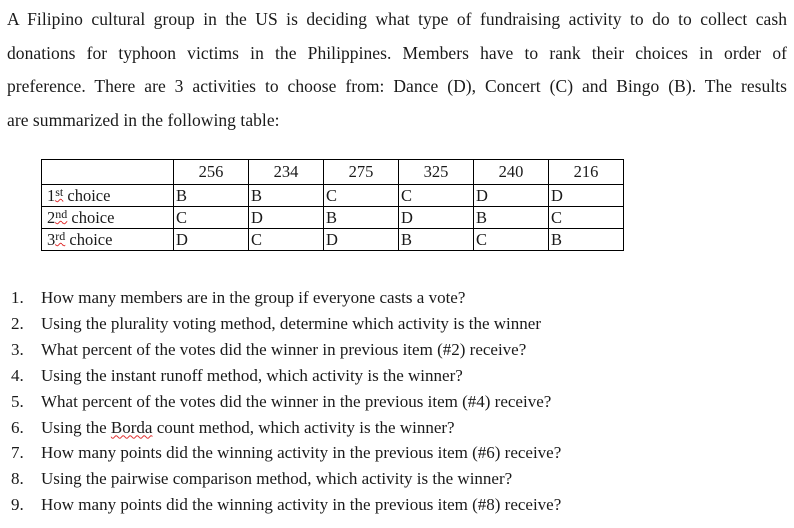 This screenshot has height=528, width=794. Describe the element at coordinates (361, 172) in the screenshot. I see `voter-count-cell: 275` at that location.